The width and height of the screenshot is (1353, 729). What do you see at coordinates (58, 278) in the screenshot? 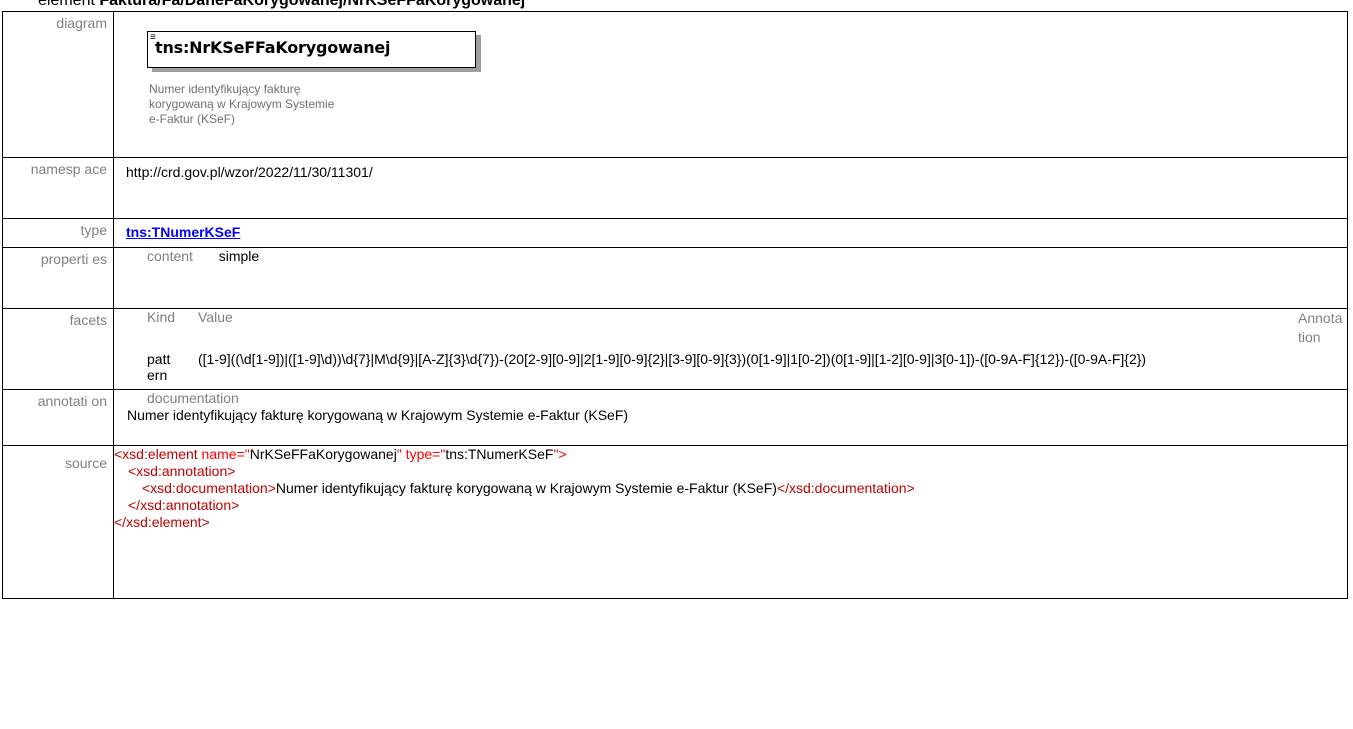
I see `label-properties: properti es` at bounding box center [58, 278].